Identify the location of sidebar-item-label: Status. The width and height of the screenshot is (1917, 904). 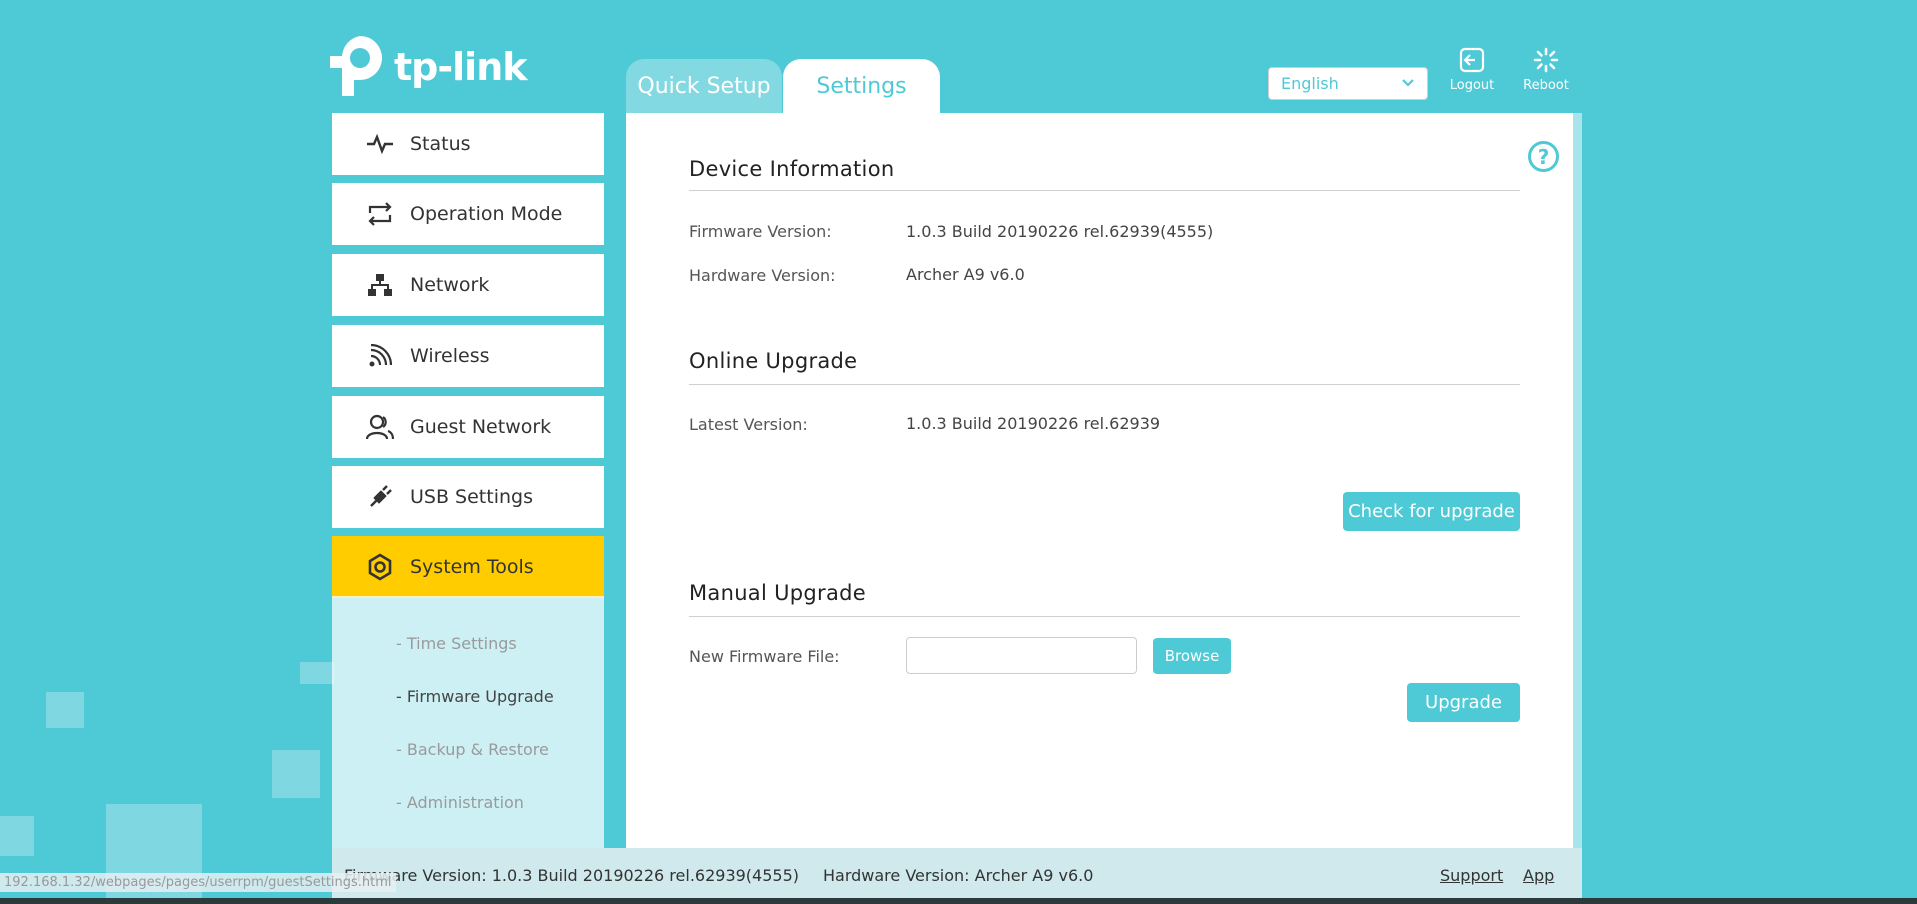
(440, 144).